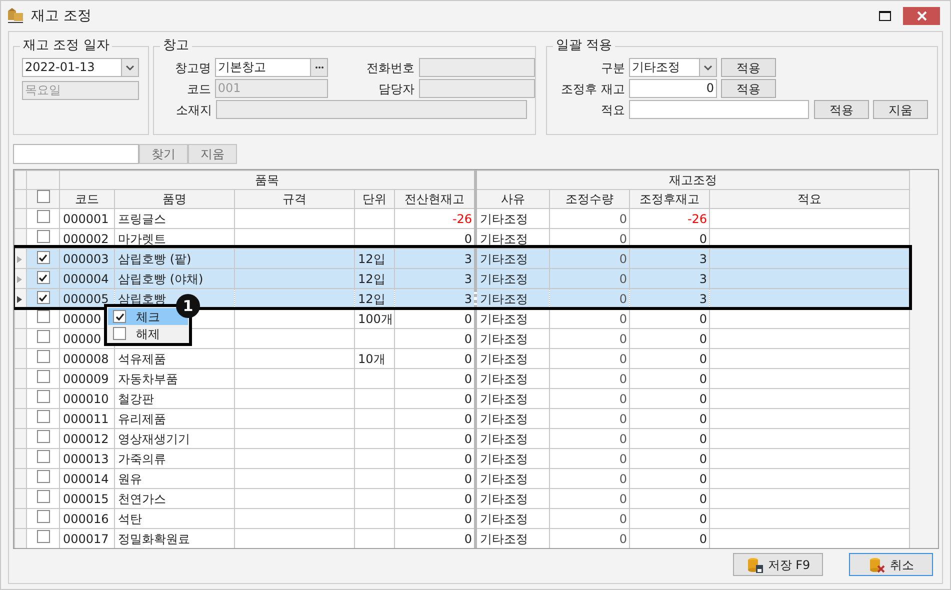 The height and width of the screenshot is (590, 951). What do you see at coordinates (435, 199) in the screenshot?
I see `column-header: 전산현재고` at bounding box center [435, 199].